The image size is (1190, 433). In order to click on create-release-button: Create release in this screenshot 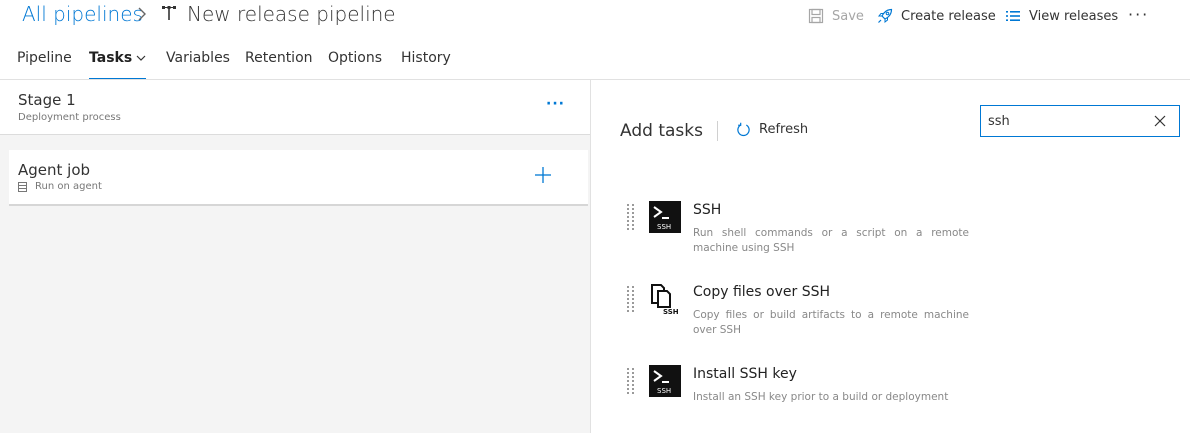, I will do `click(936, 16)`.